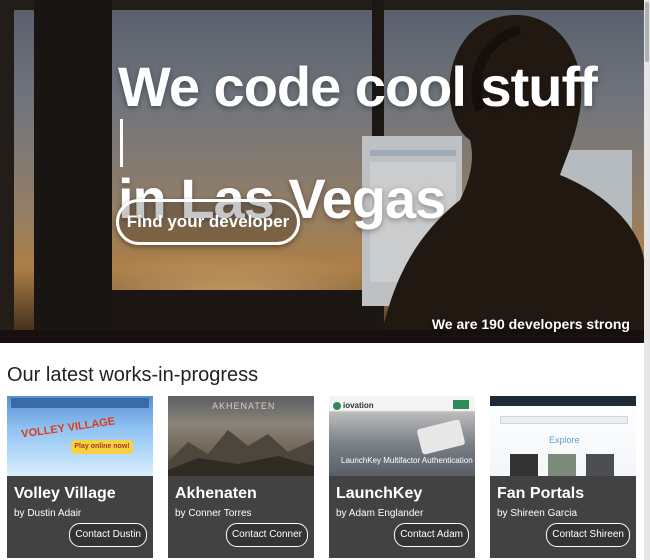 The width and height of the screenshot is (650, 560). What do you see at coordinates (564, 440) in the screenshot?
I see `thumb-heading: Explore` at bounding box center [564, 440].